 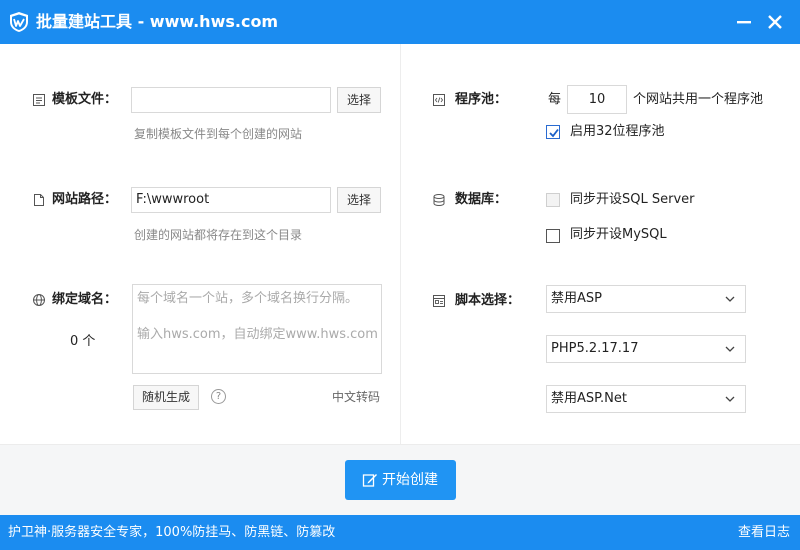 I want to click on php-select-value: PHP5.2.17.17, so click(x=595, y=348).